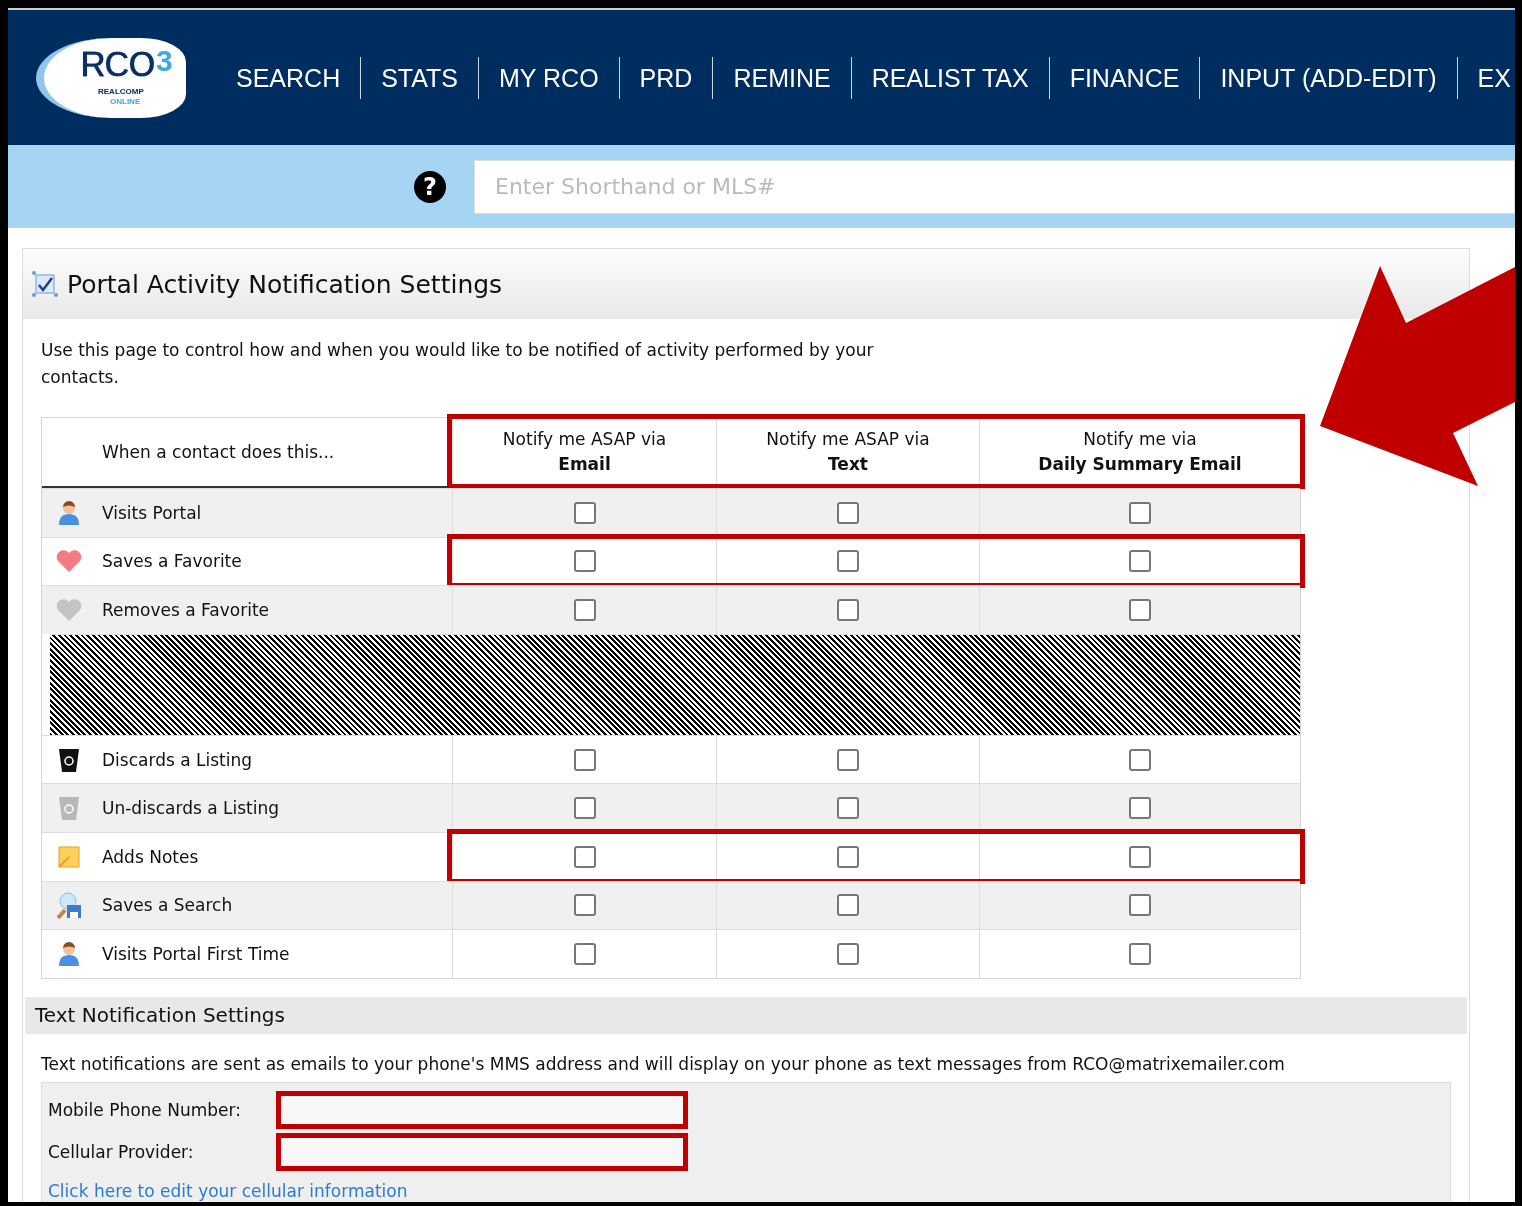 The width and height of the screenshot is (1522, 1206). Describe the element at coordinates (949, 77) in the screenshot. I see `nav-link: REALIST TAX` at that location.